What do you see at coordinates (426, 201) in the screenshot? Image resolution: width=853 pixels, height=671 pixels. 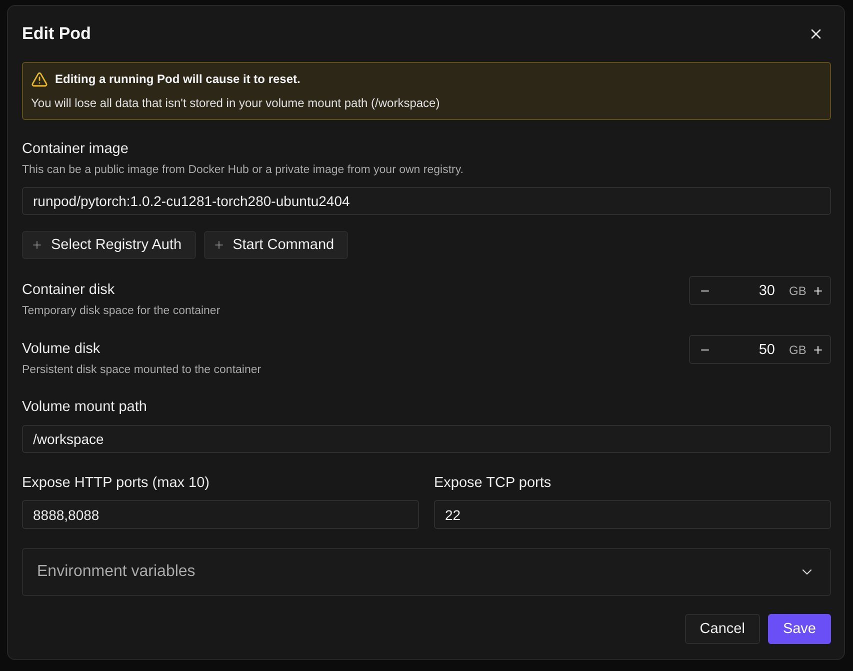 I see `input-field: runpod/pytorch:1.0.2-cu1281-torch280-ubuntu2404` at bounding box center [426, 201].